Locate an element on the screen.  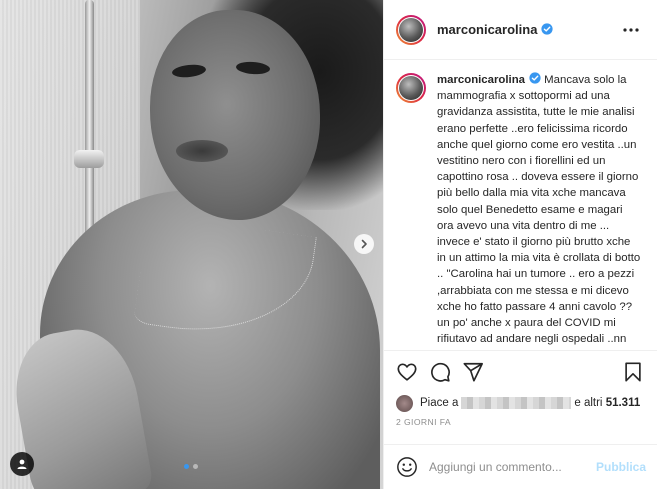
share-button is located at coordinates (473, 372).